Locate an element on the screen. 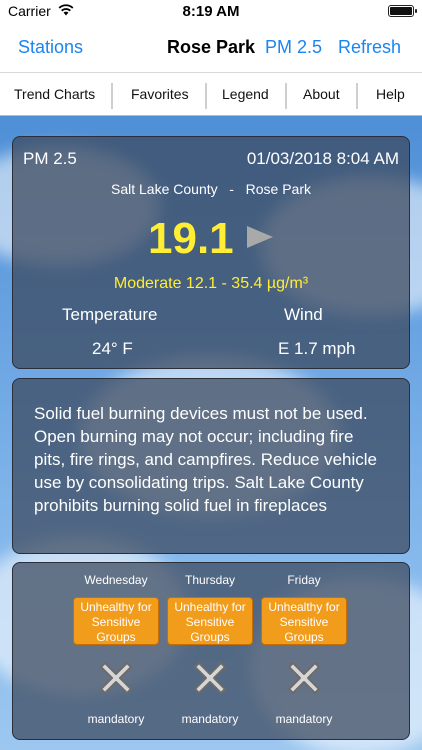  tab-help: Help is located at coordinates (390, 94).